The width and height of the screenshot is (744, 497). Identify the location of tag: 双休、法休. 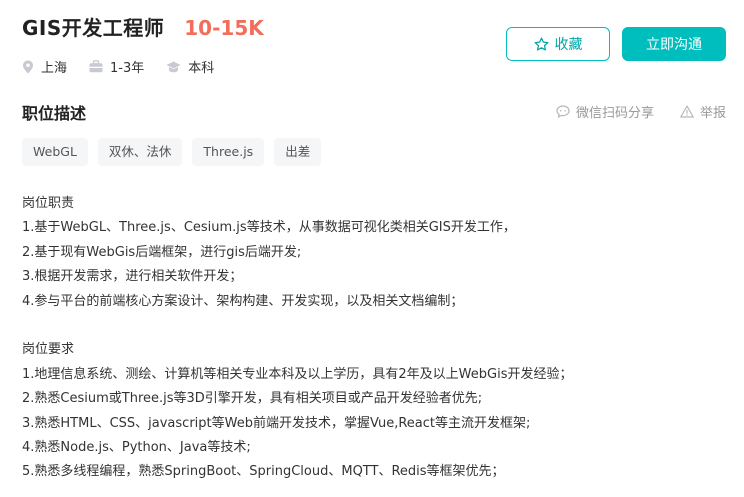
(140, 152).